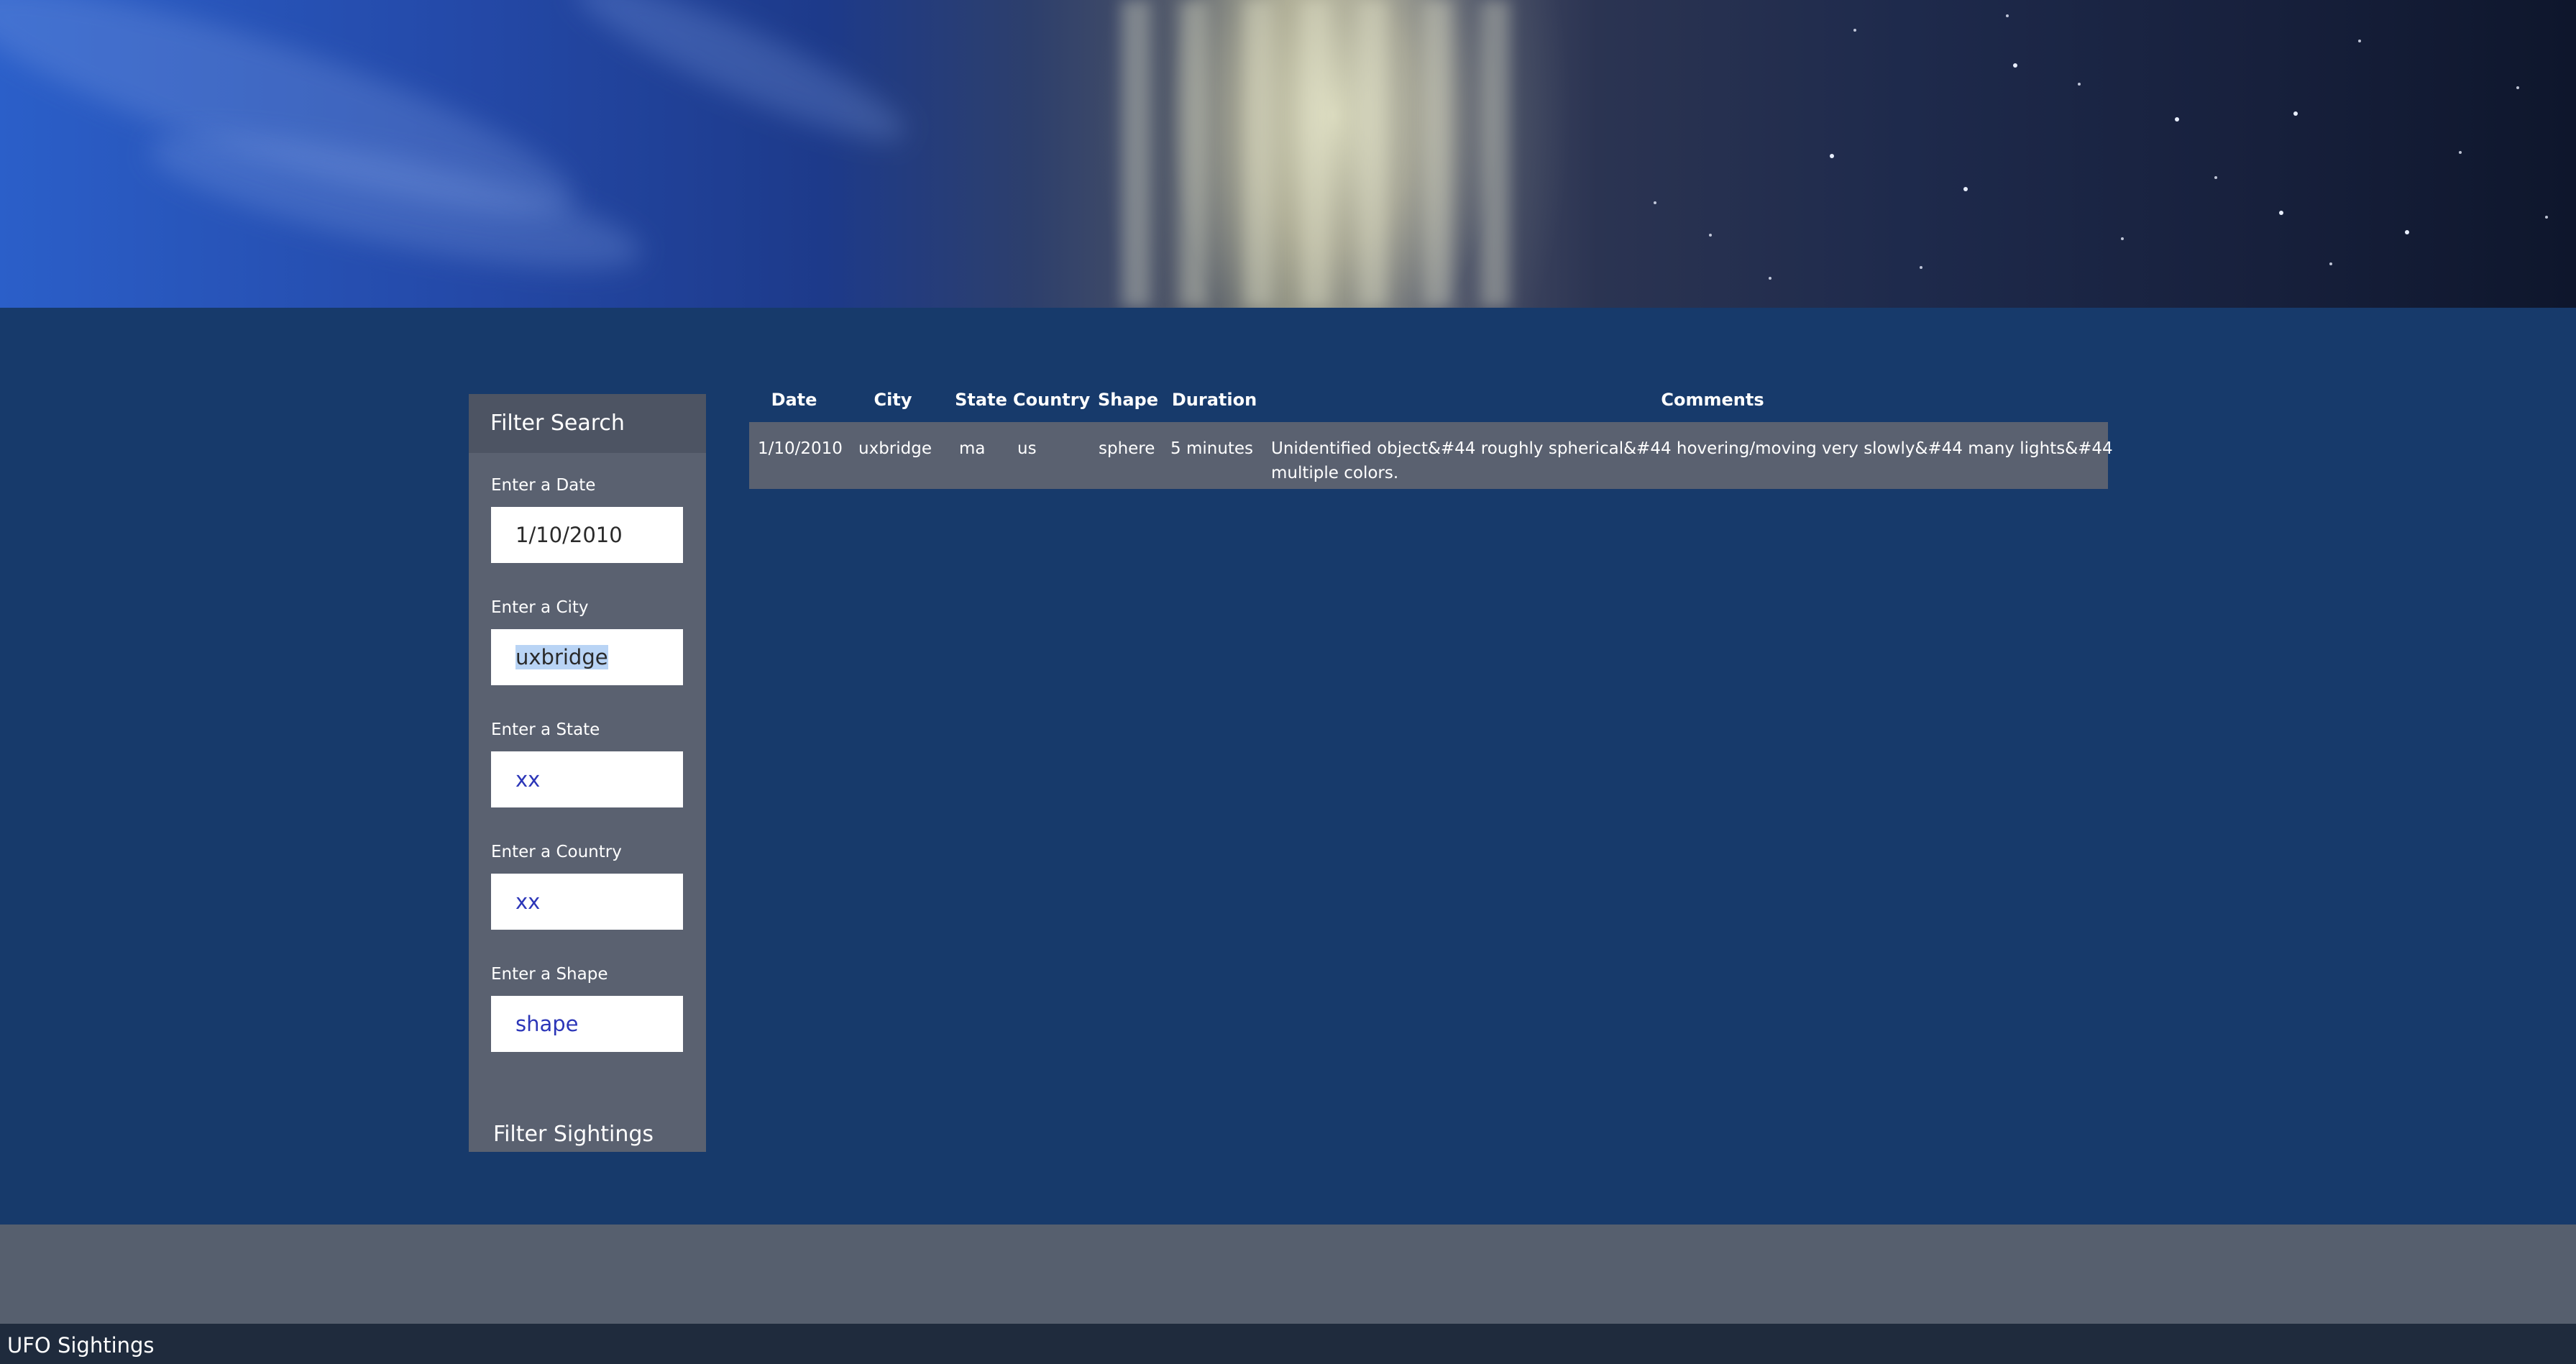  Describe the element at coordinates (1052, 400) in the screenshot. I see `column-header-country: Country` at that location.